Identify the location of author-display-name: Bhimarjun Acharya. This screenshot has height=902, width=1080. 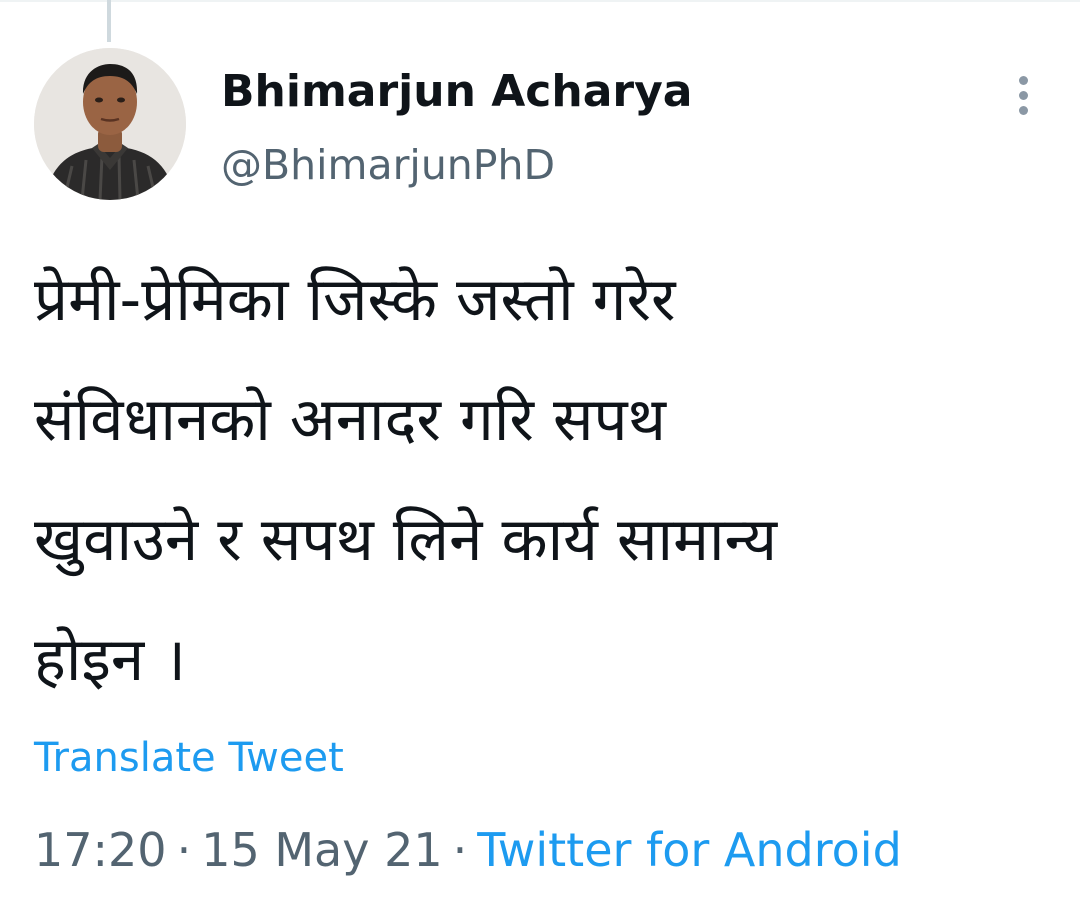
(456, 92).